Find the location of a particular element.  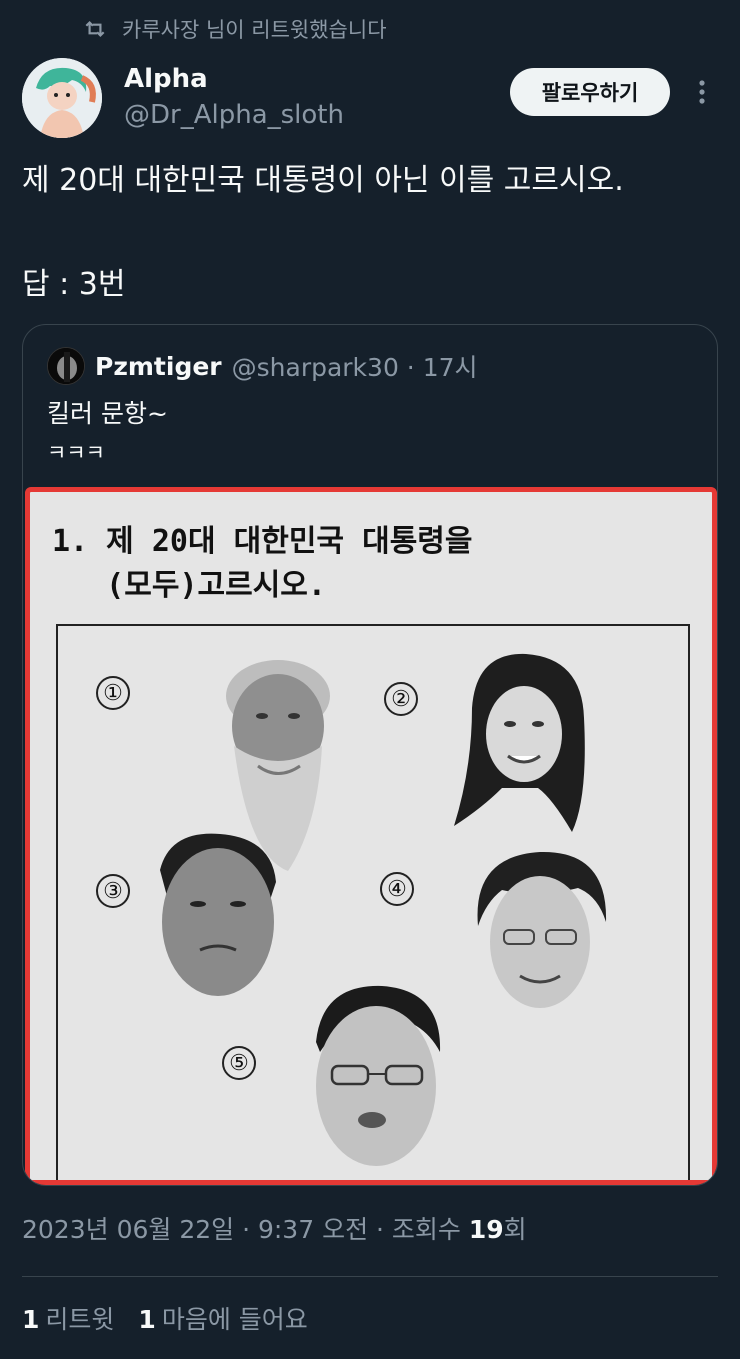

exam-question: 1. 제 20대 대한민국 대통령을 (모두)고르시오. is located at coordinates (262, 564).